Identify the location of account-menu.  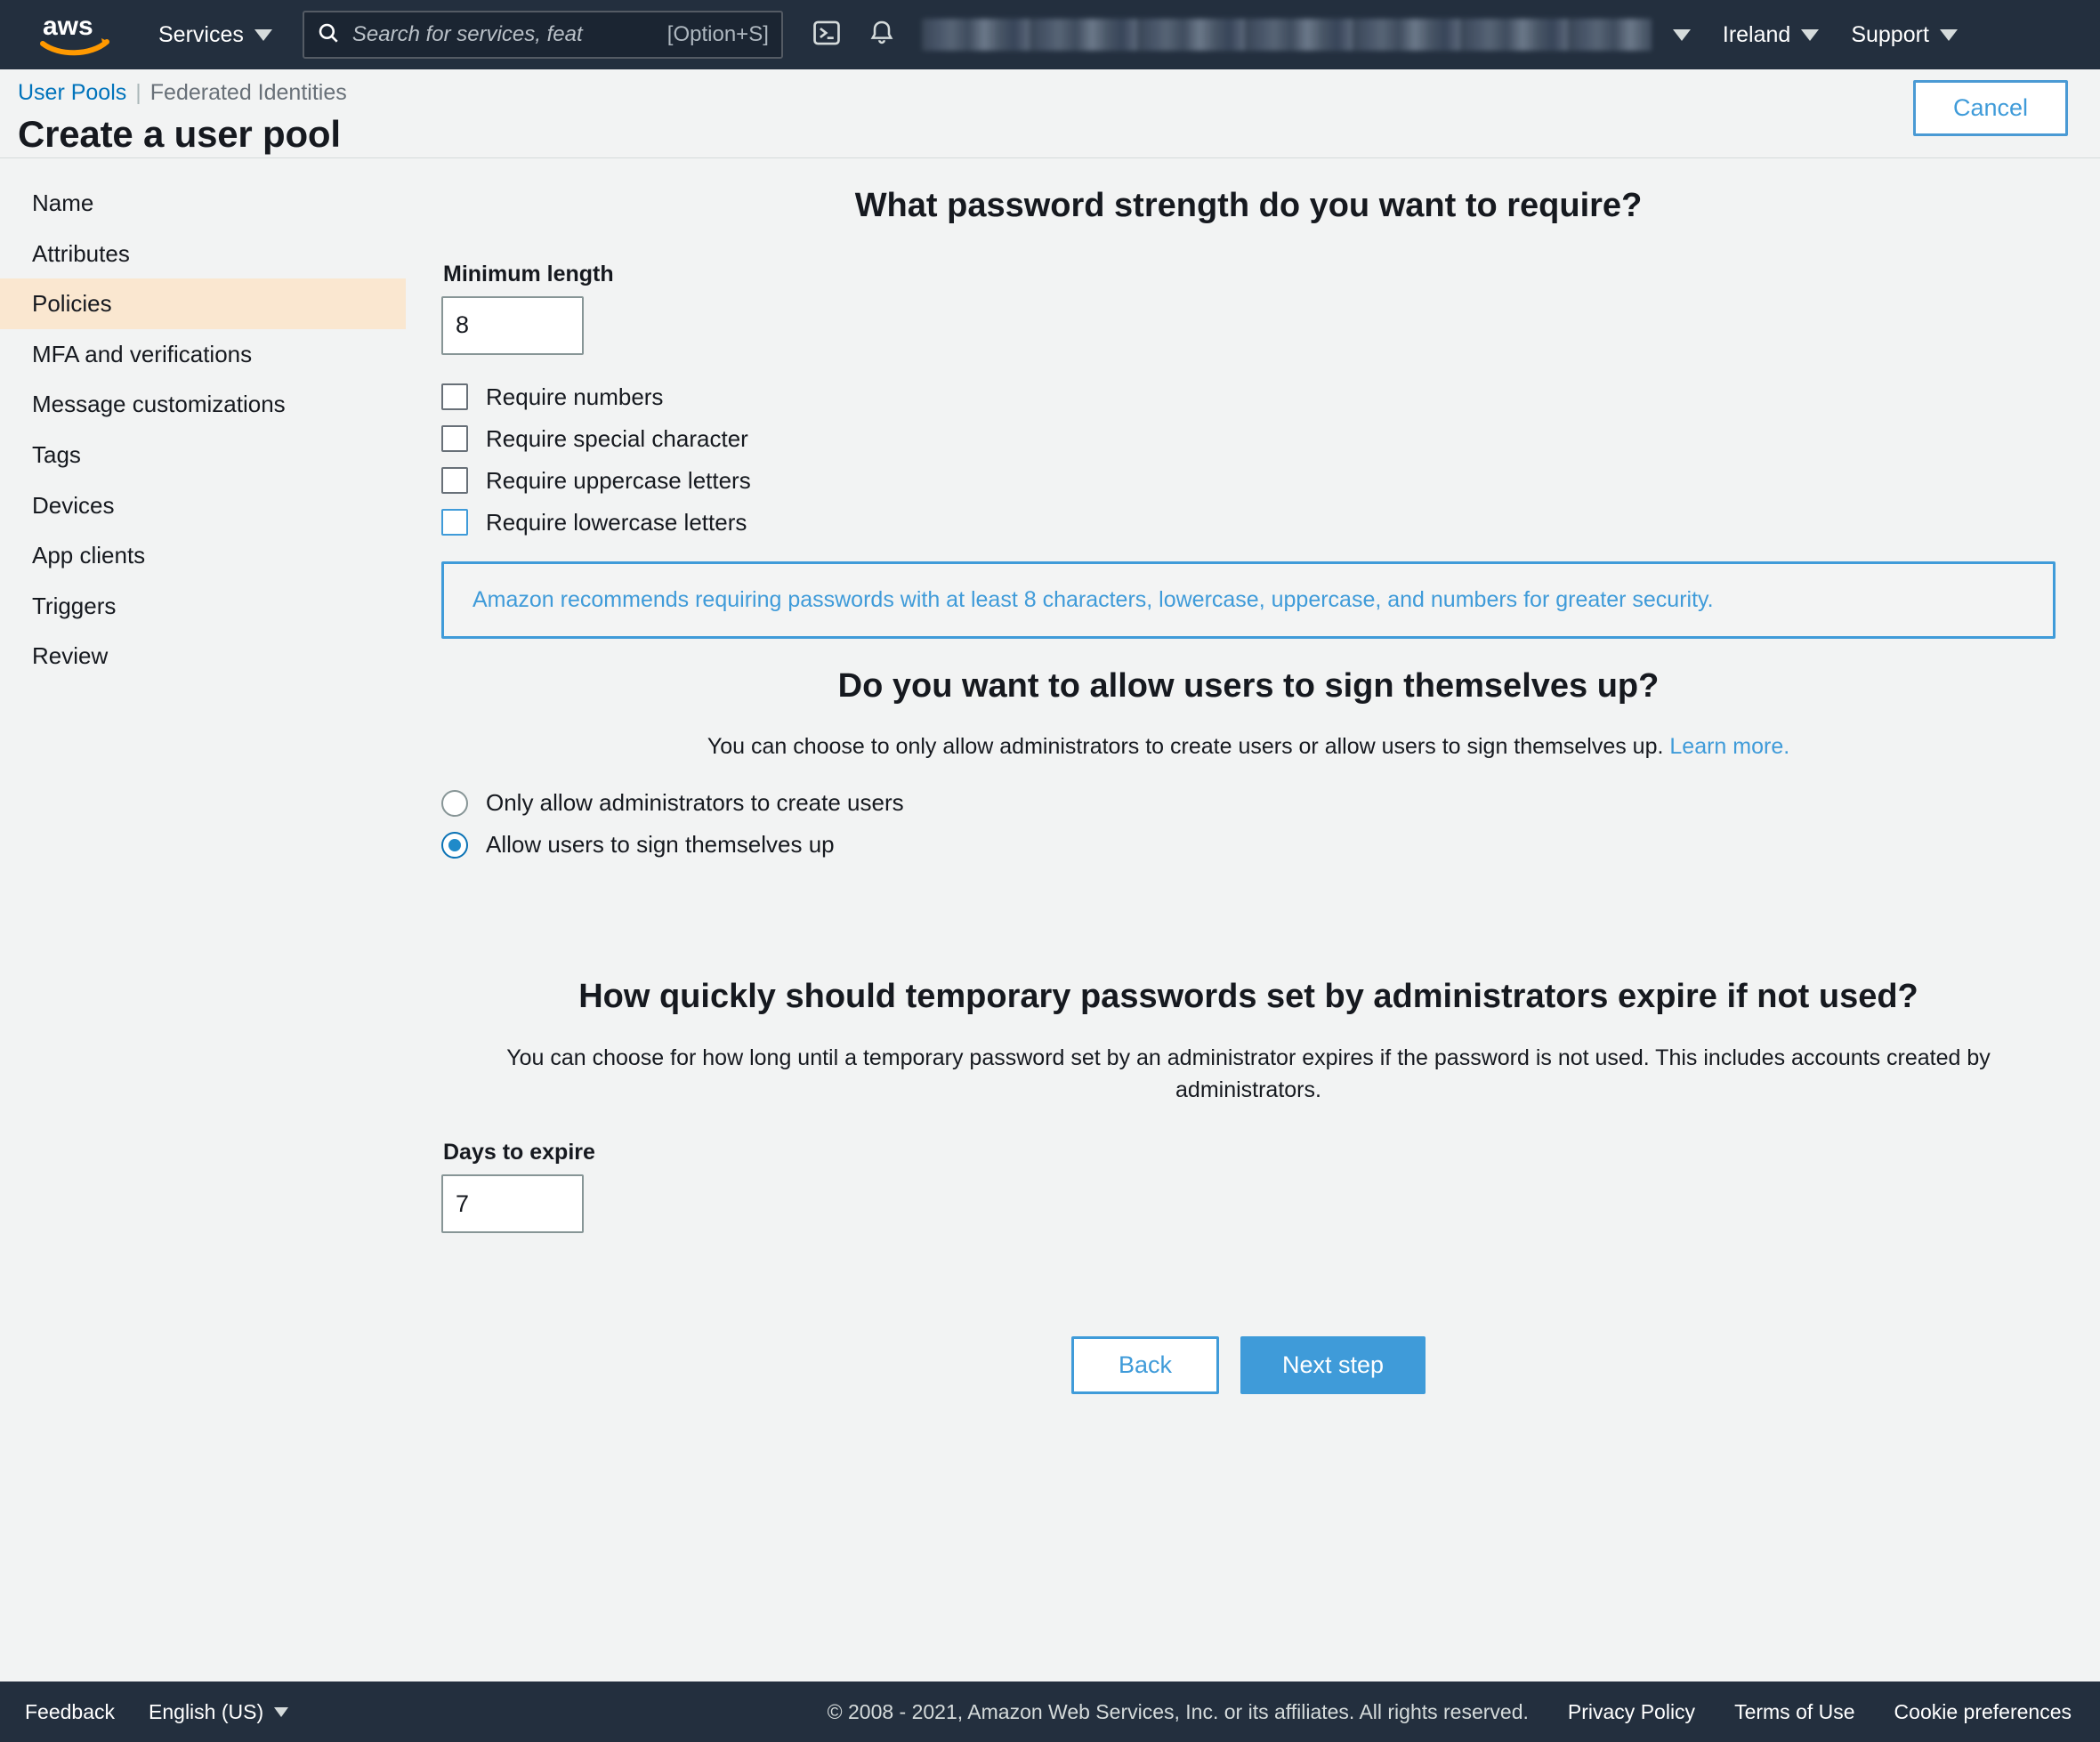
(1682, 34).